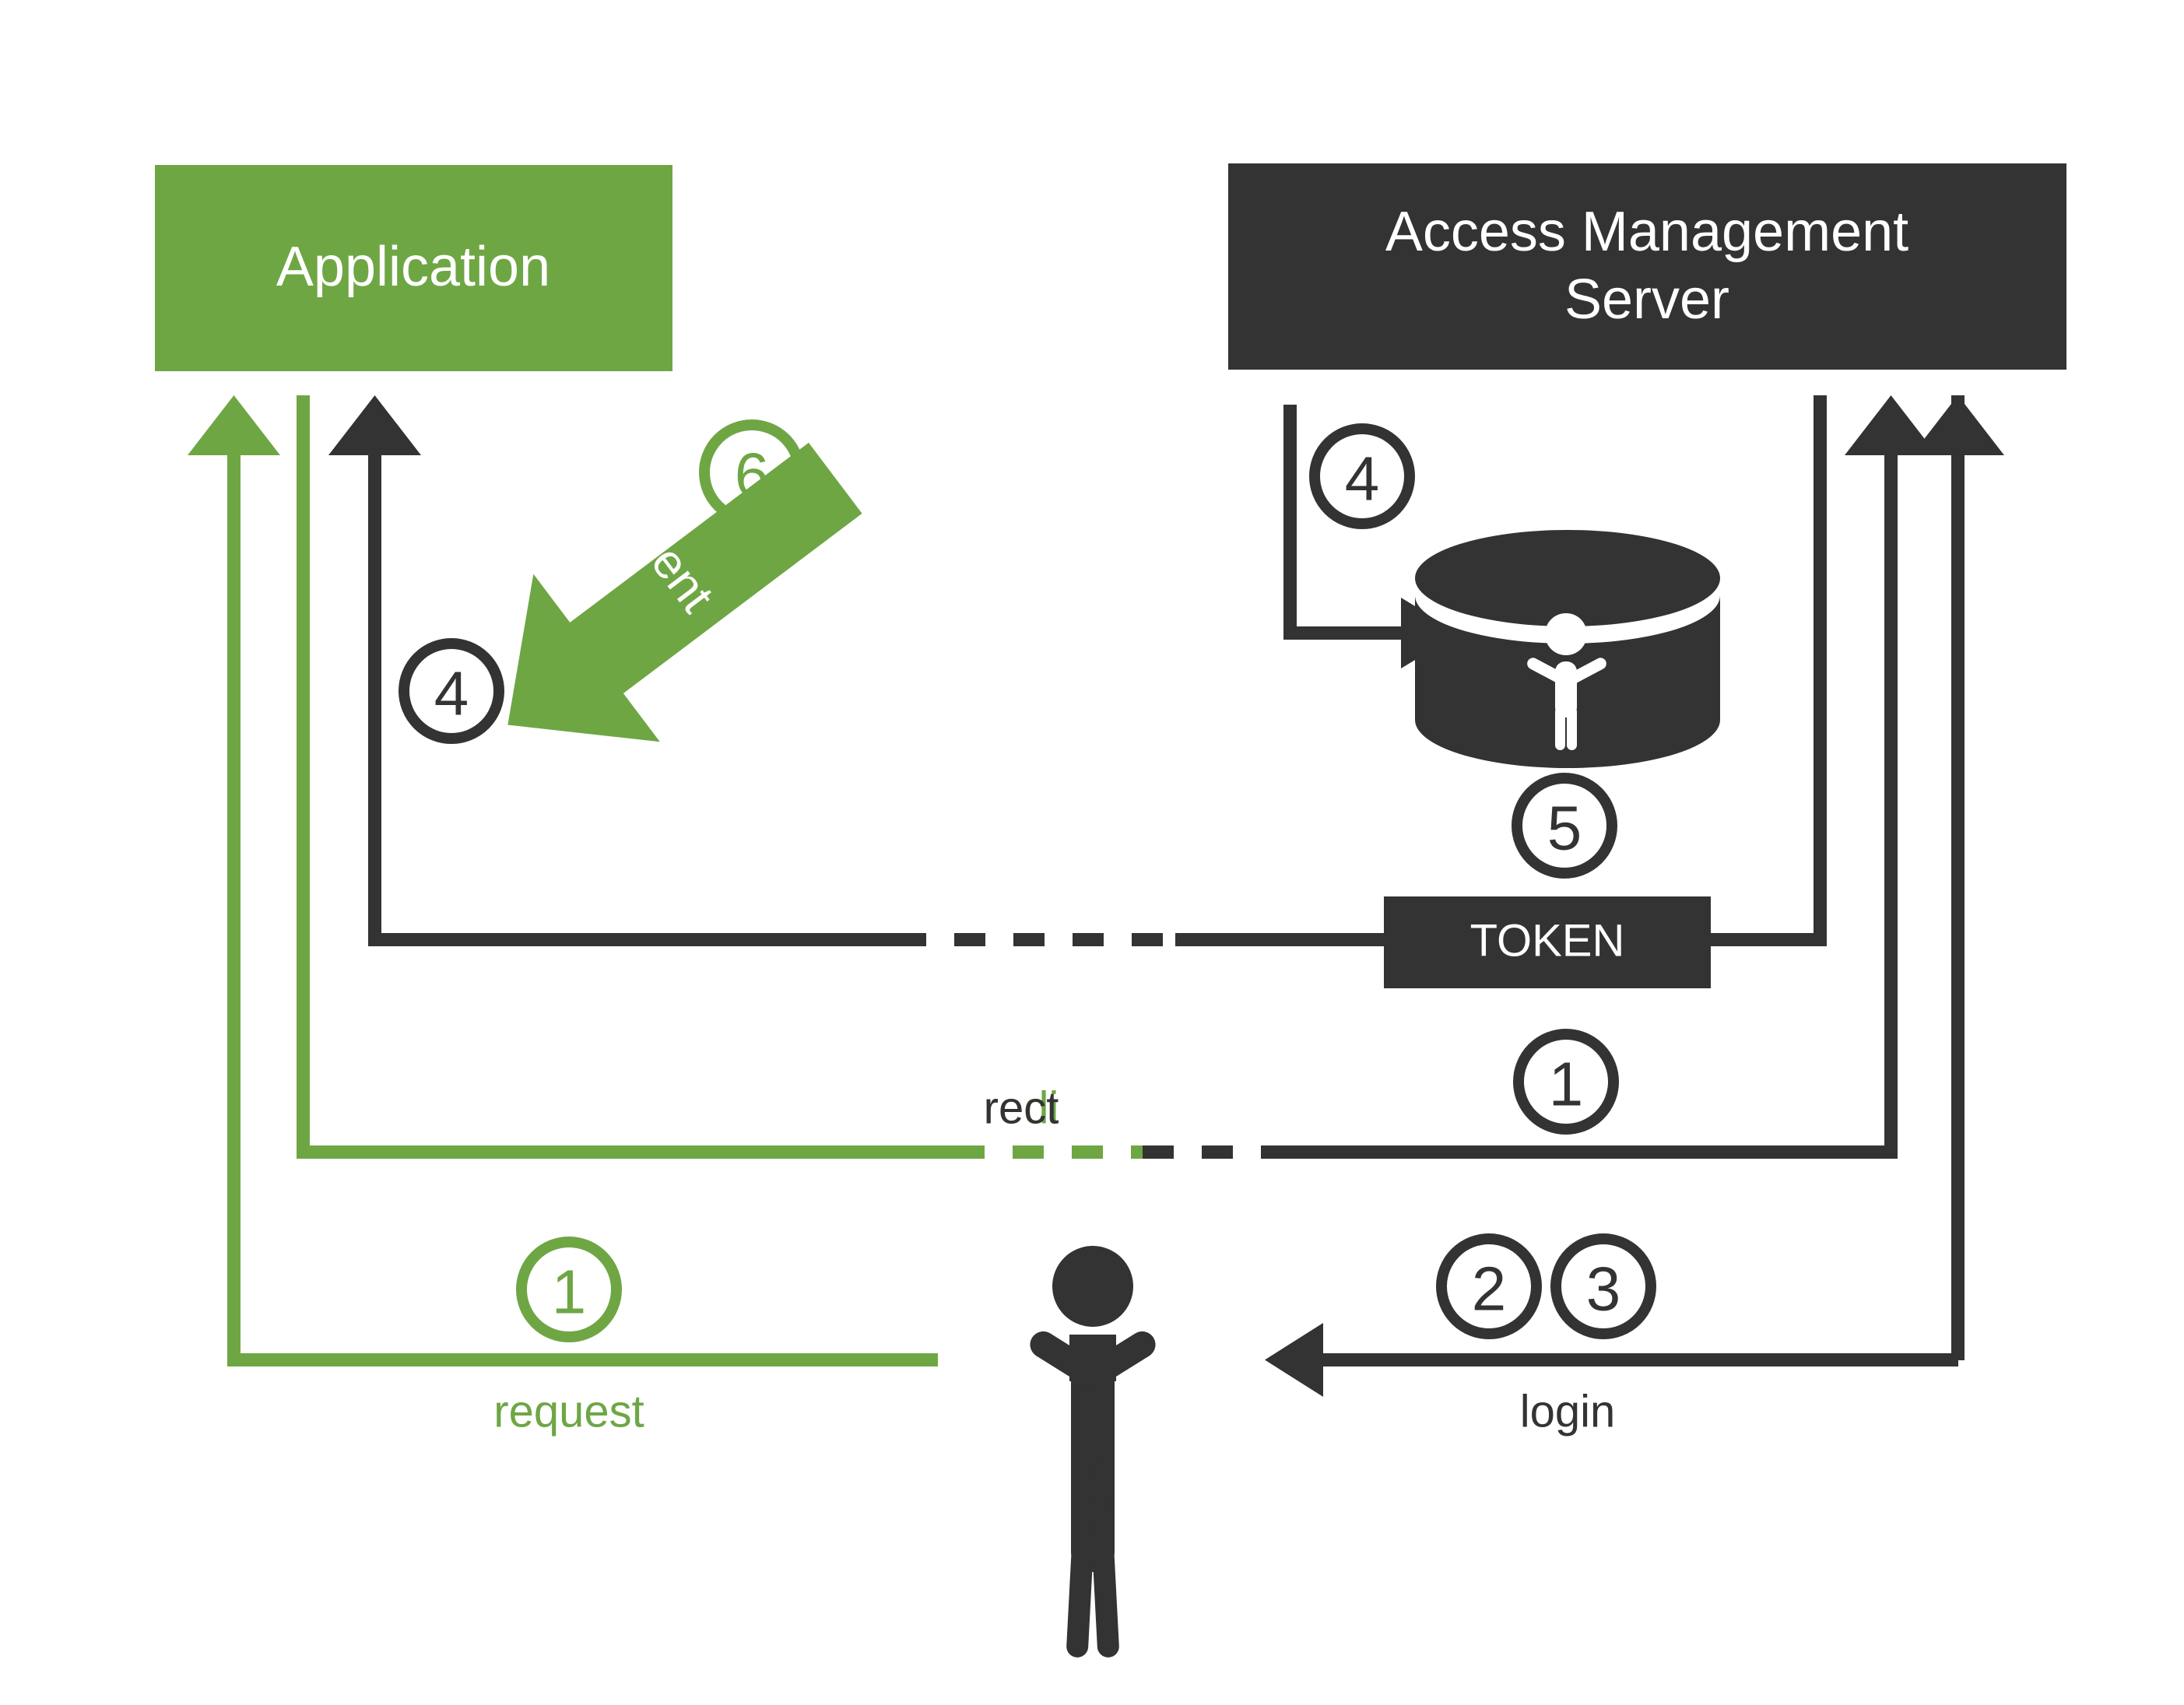  Describe the element at coordinates (1603, 1289) in the screenshot. I see `step-3-login-number: 3` at that location.